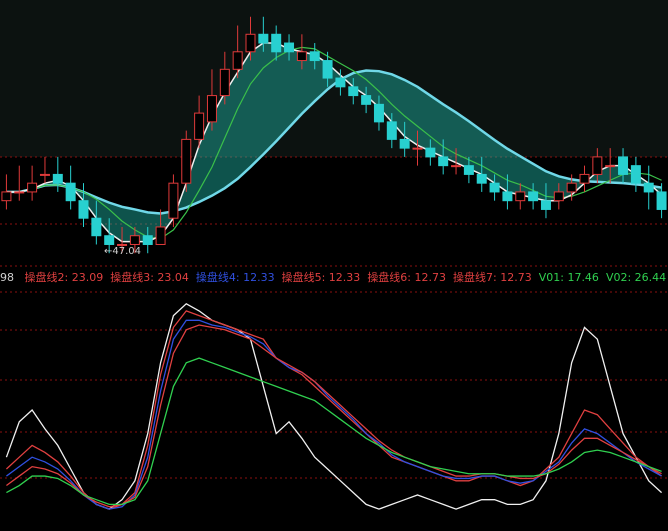  What do you see at coordinates (568, 277) in the screenshot?
I see `legend-entry: V01: 17.46` at bounding box center [568, 277].